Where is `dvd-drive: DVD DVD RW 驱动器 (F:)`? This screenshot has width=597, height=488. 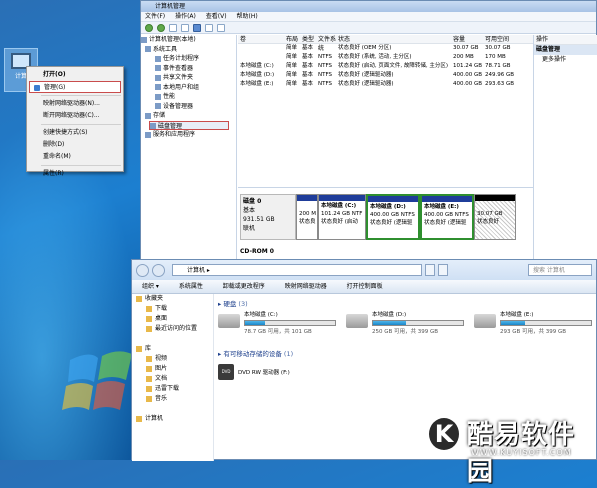
dvd-drive: DVD DVD RW 驱动器 (F:) is located at coordinates (407, 372).